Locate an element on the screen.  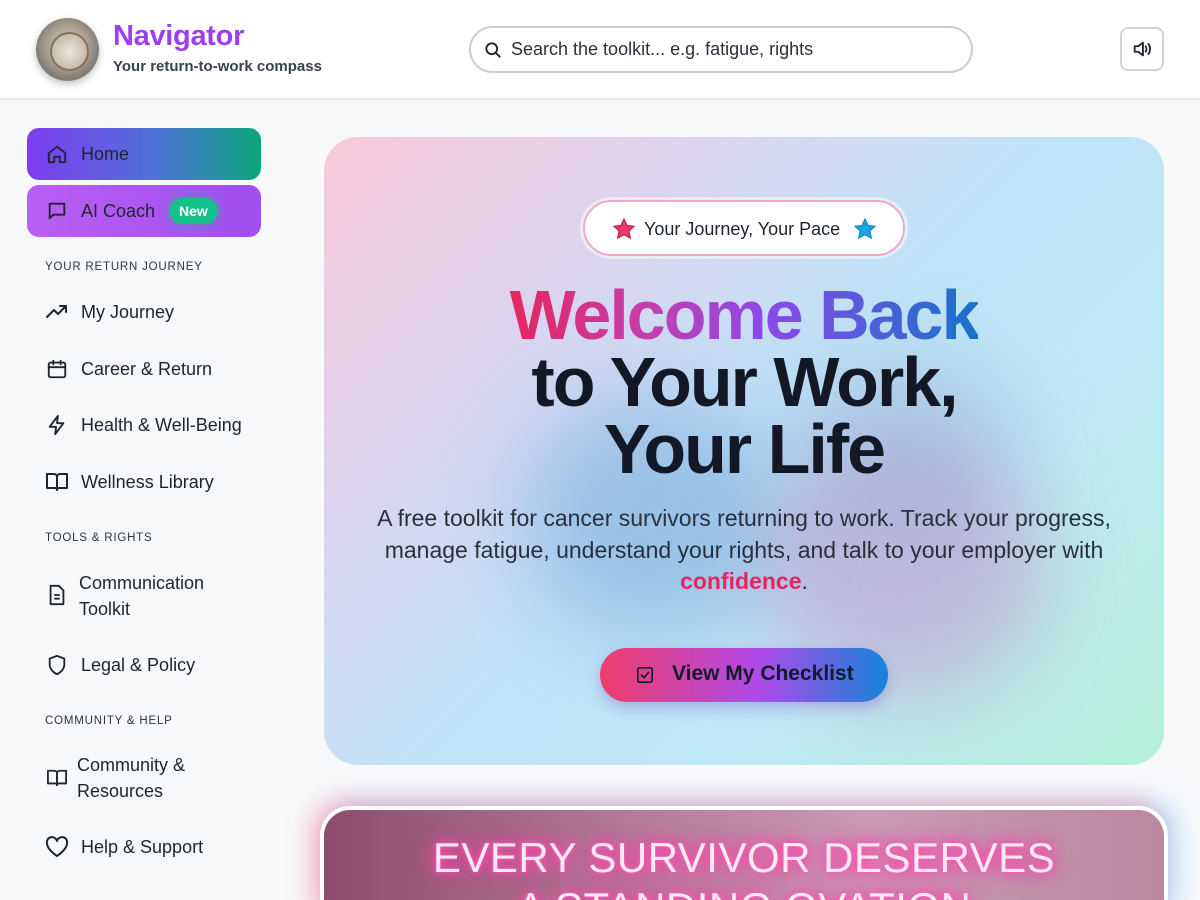
brand-title: Navigator is located at coordinates (178, 36).